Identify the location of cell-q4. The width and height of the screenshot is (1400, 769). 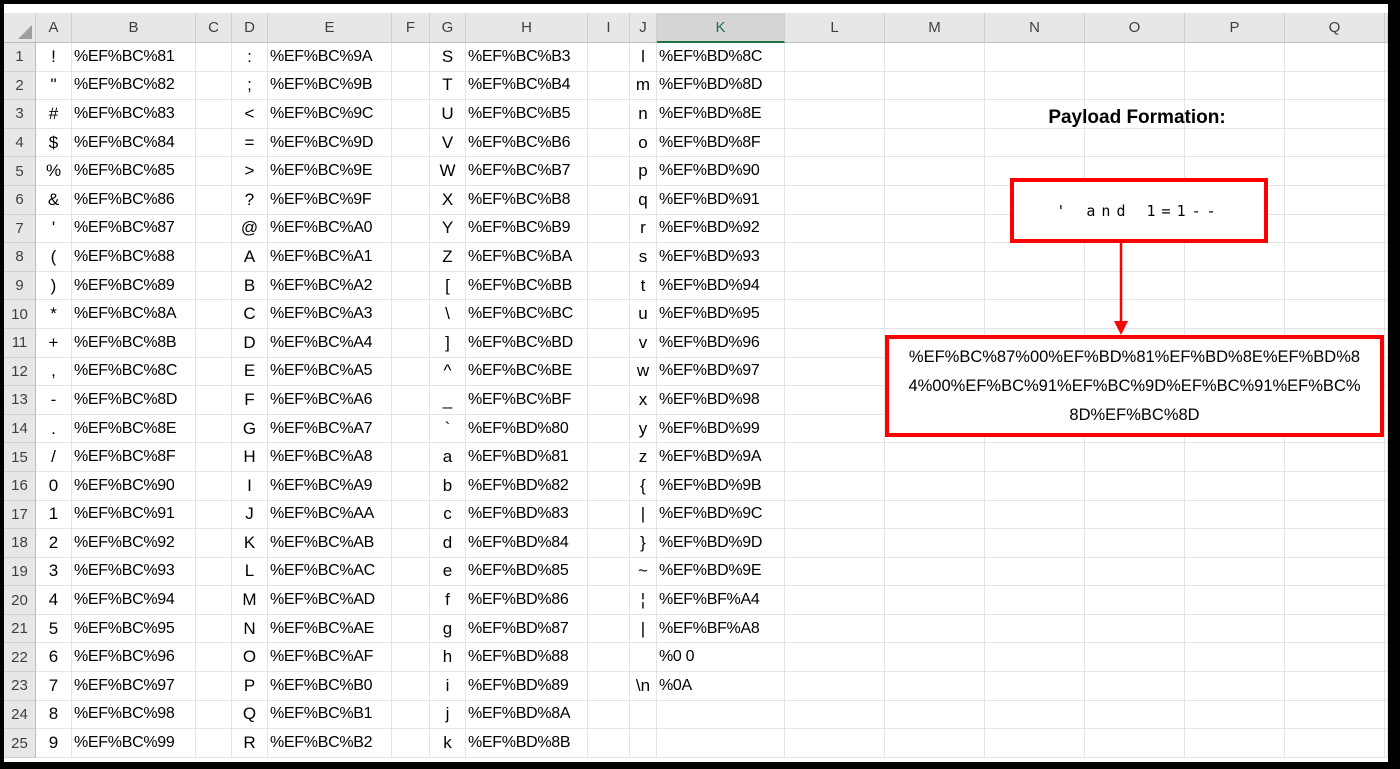
(1335, 143).